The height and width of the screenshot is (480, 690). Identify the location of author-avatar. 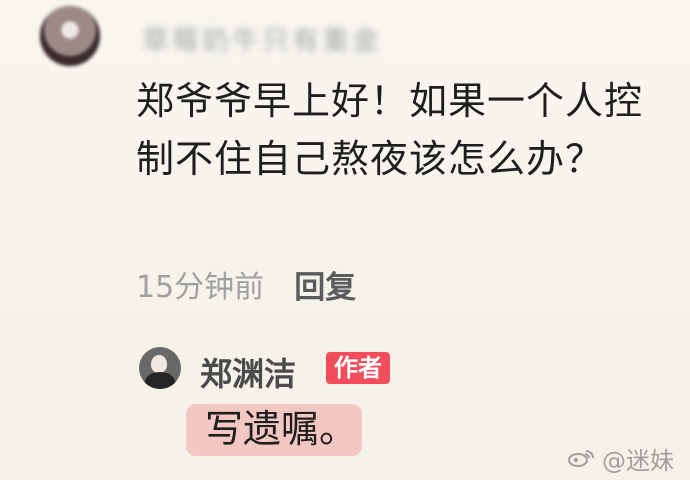
(160, 368).